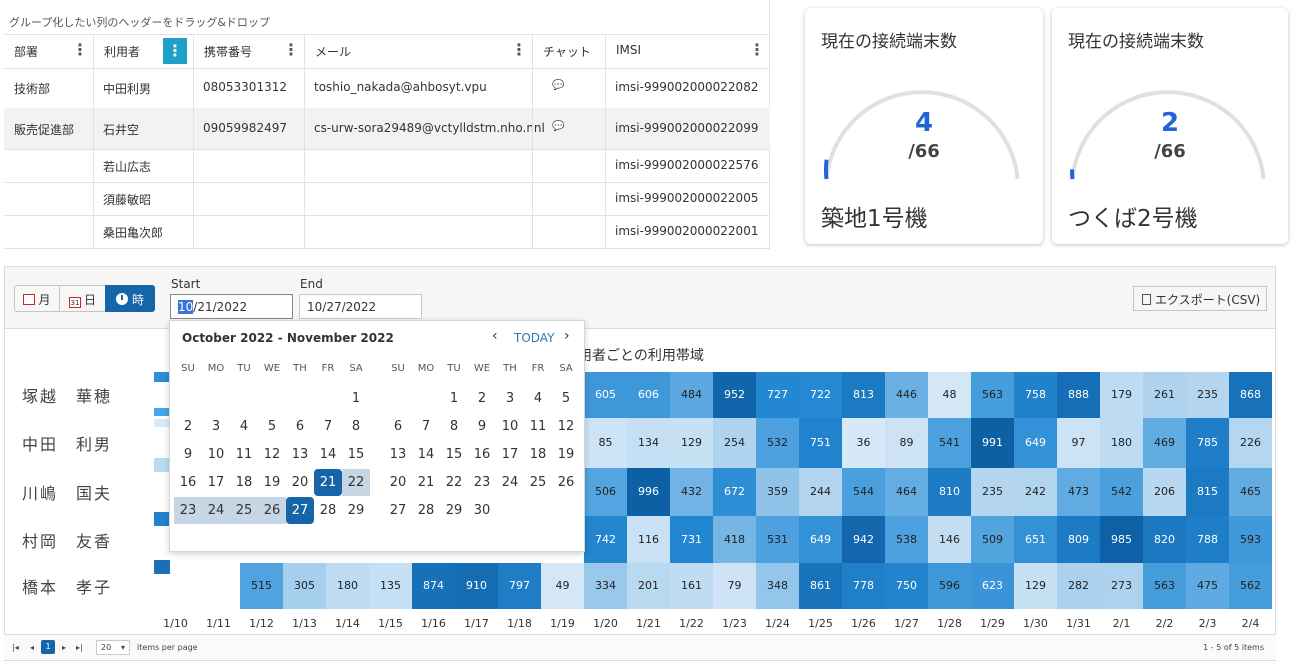  Describe the element at coordinates (356, 398) in the screenshot. I see `calendar-day: 1` at that location.